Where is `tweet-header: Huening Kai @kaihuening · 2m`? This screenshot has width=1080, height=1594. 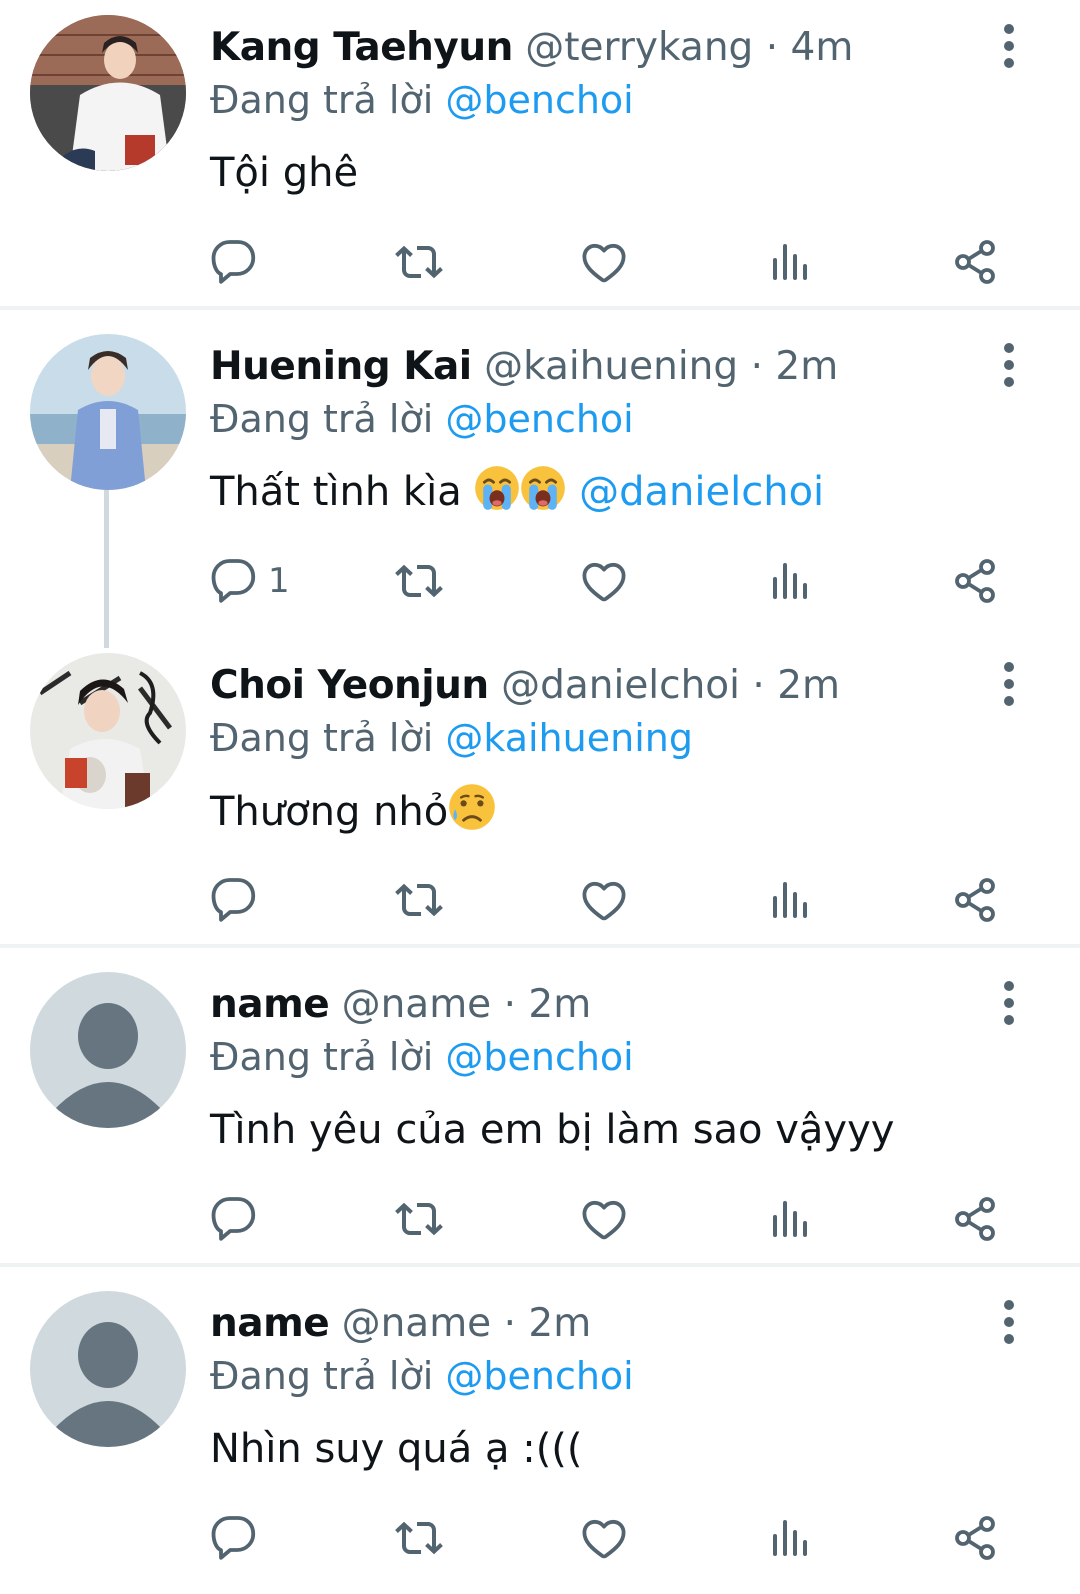 tweet-header: Huening Kai @kaihuening · 2m is located at coordinates (524, 367).